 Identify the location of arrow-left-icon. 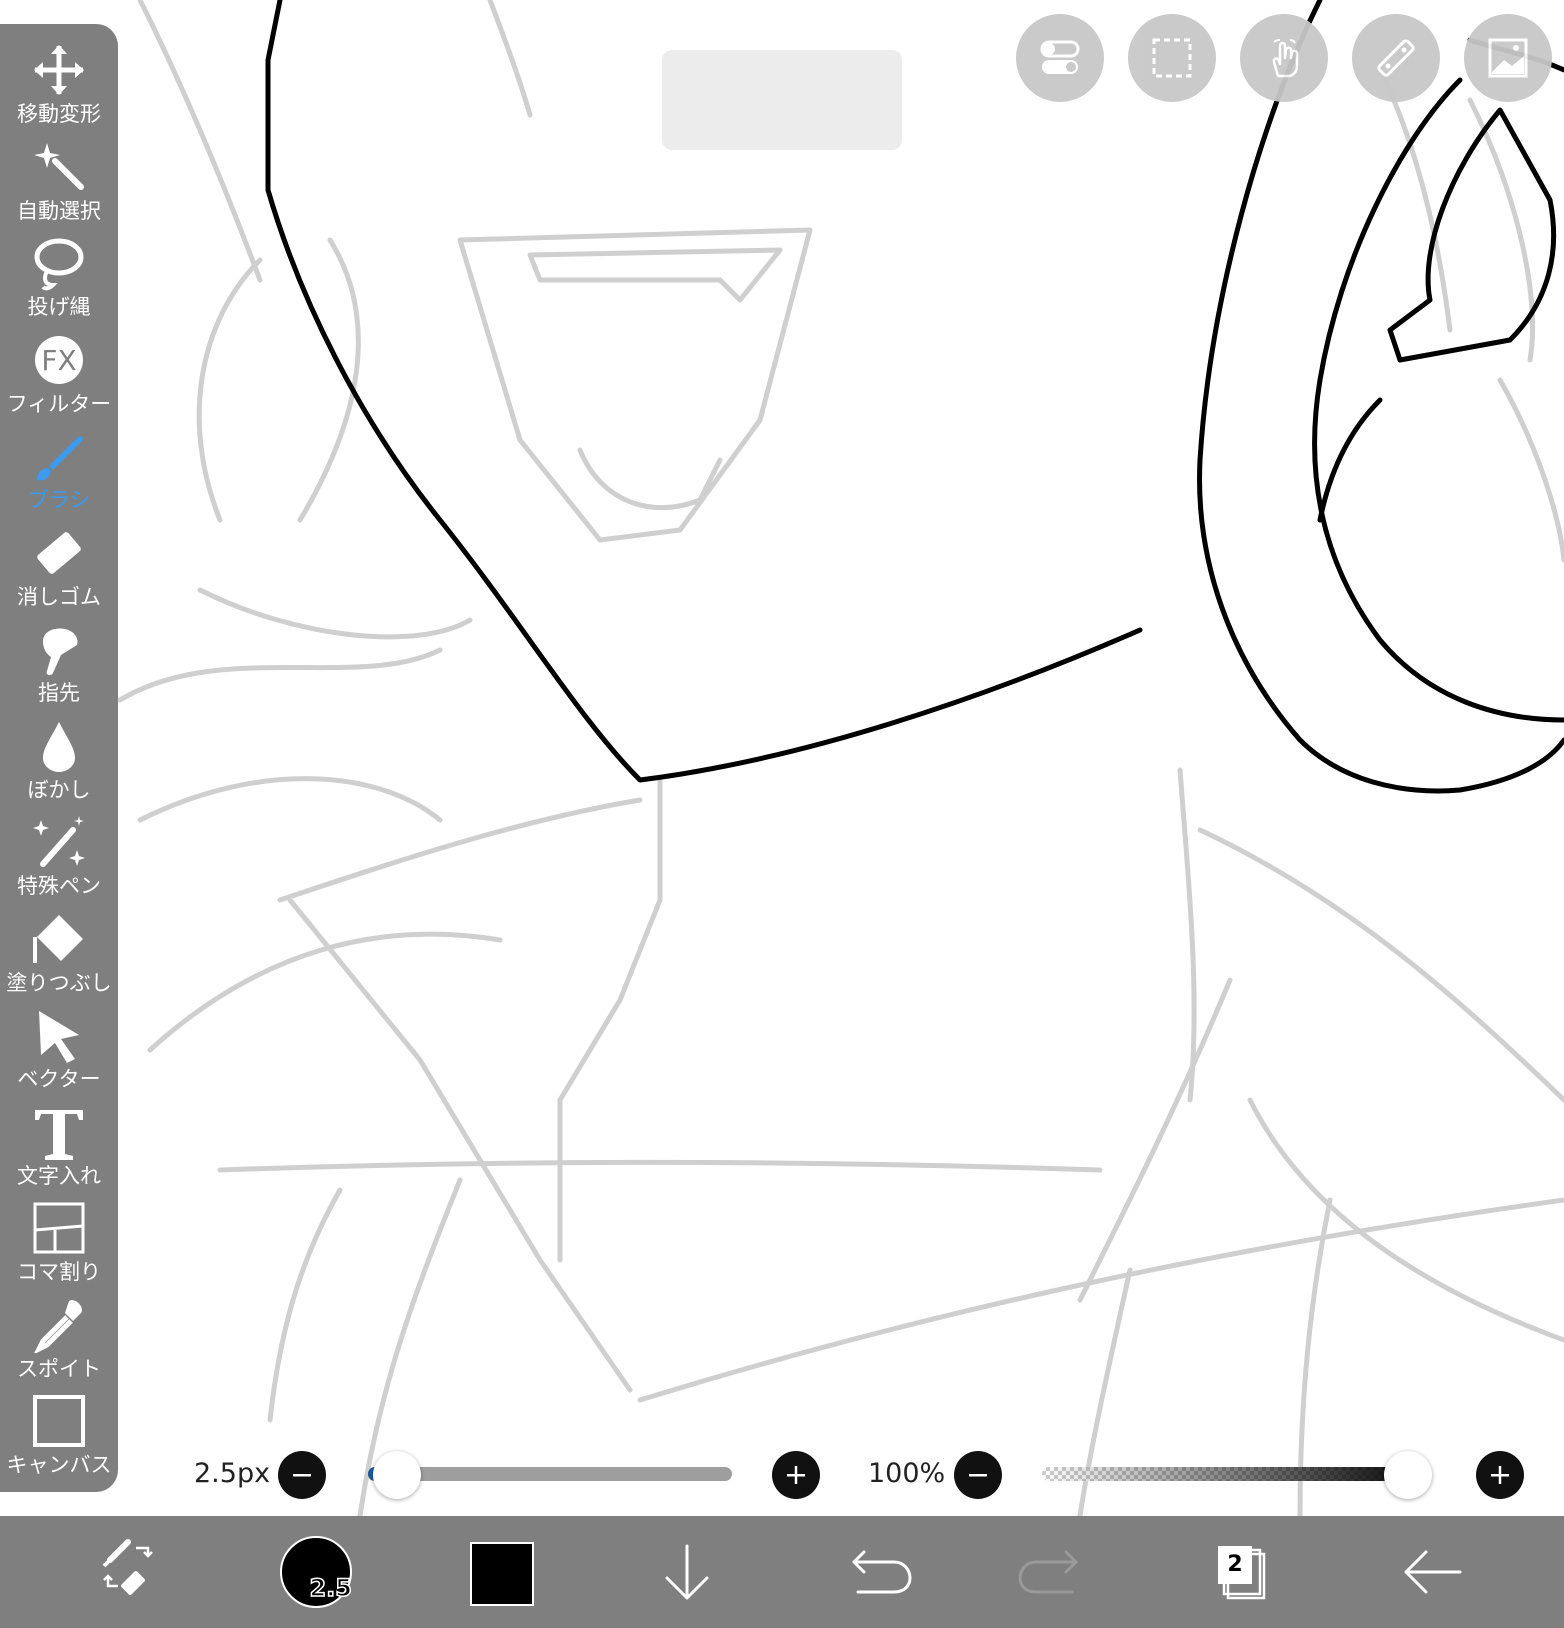
(1433, 1572).